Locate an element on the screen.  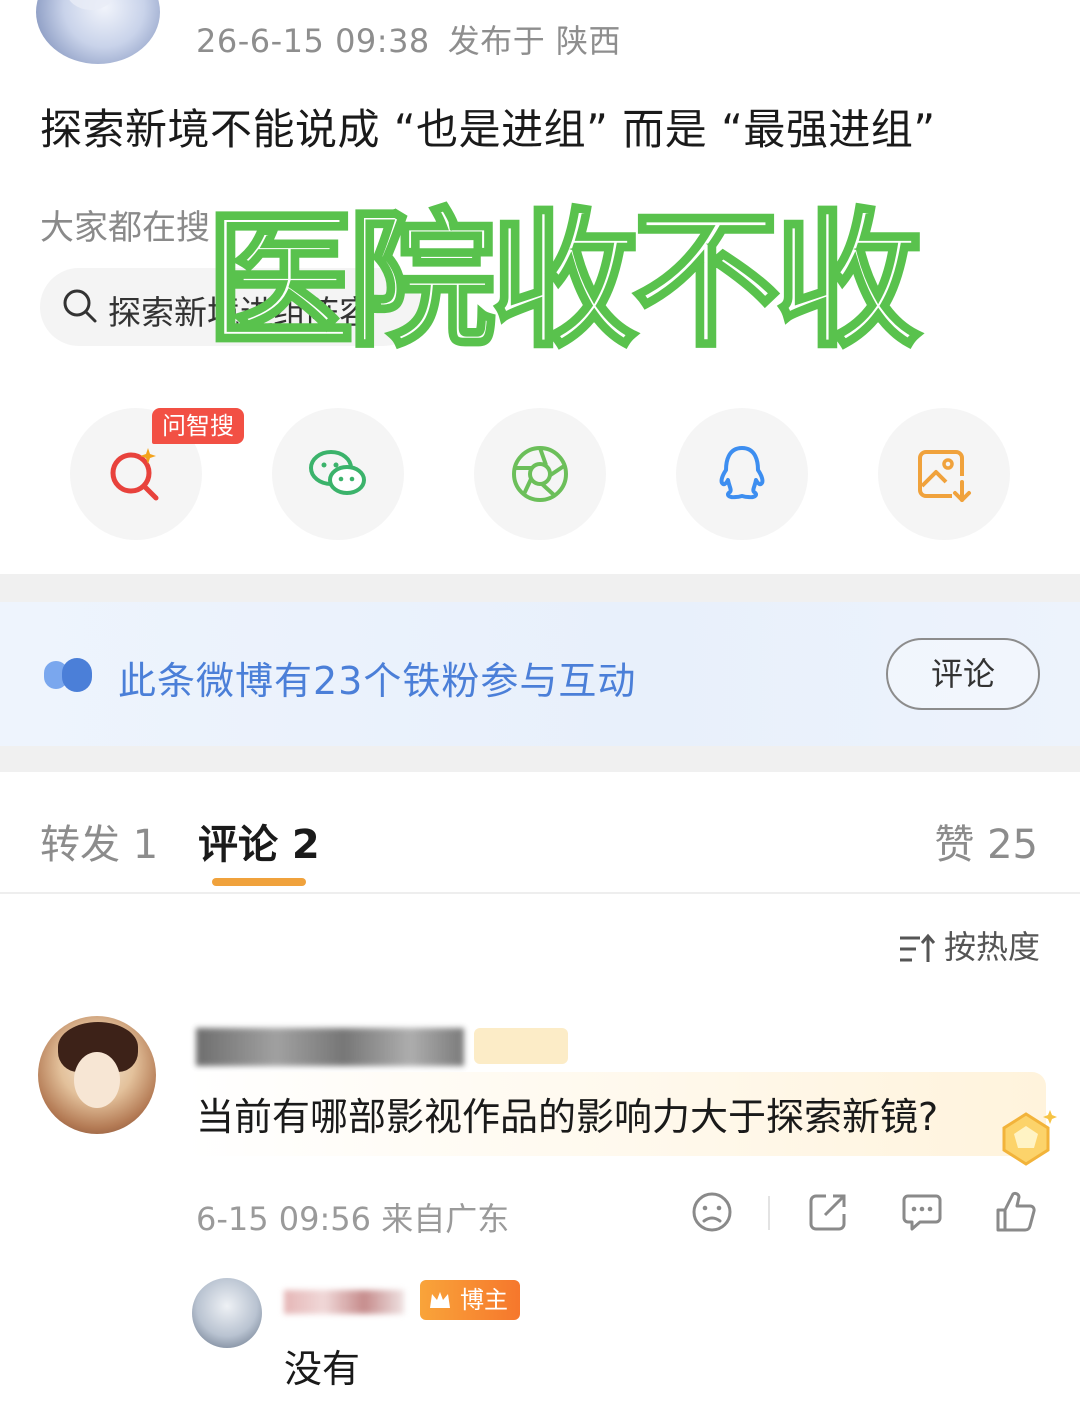
search-icon is located at coordinates (80, 306).